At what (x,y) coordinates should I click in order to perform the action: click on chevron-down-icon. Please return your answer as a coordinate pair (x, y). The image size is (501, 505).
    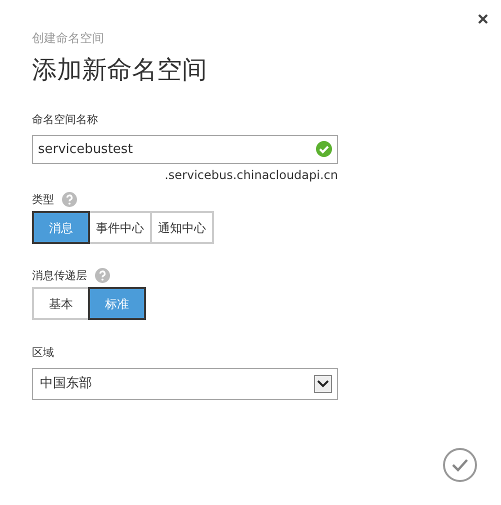
    Looking at the image, I should click on (323, 384).